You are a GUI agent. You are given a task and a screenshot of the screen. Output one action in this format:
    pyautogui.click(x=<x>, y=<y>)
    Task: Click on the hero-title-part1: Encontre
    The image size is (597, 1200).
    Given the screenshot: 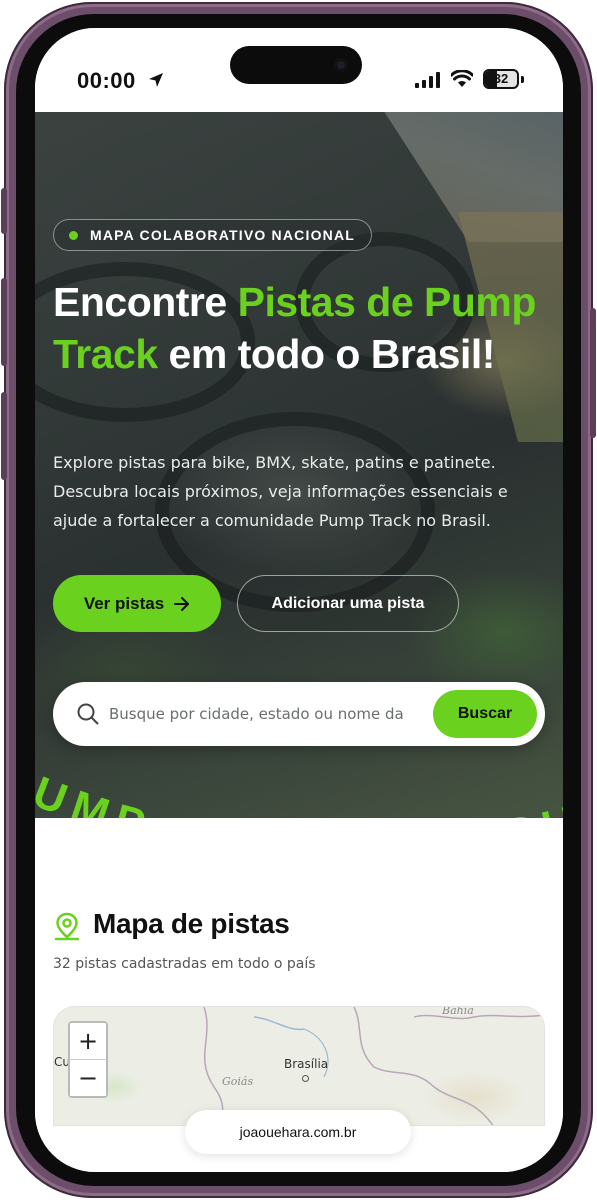 What is the action you would take?
    pyautogui.click(x=145, y=302)
    